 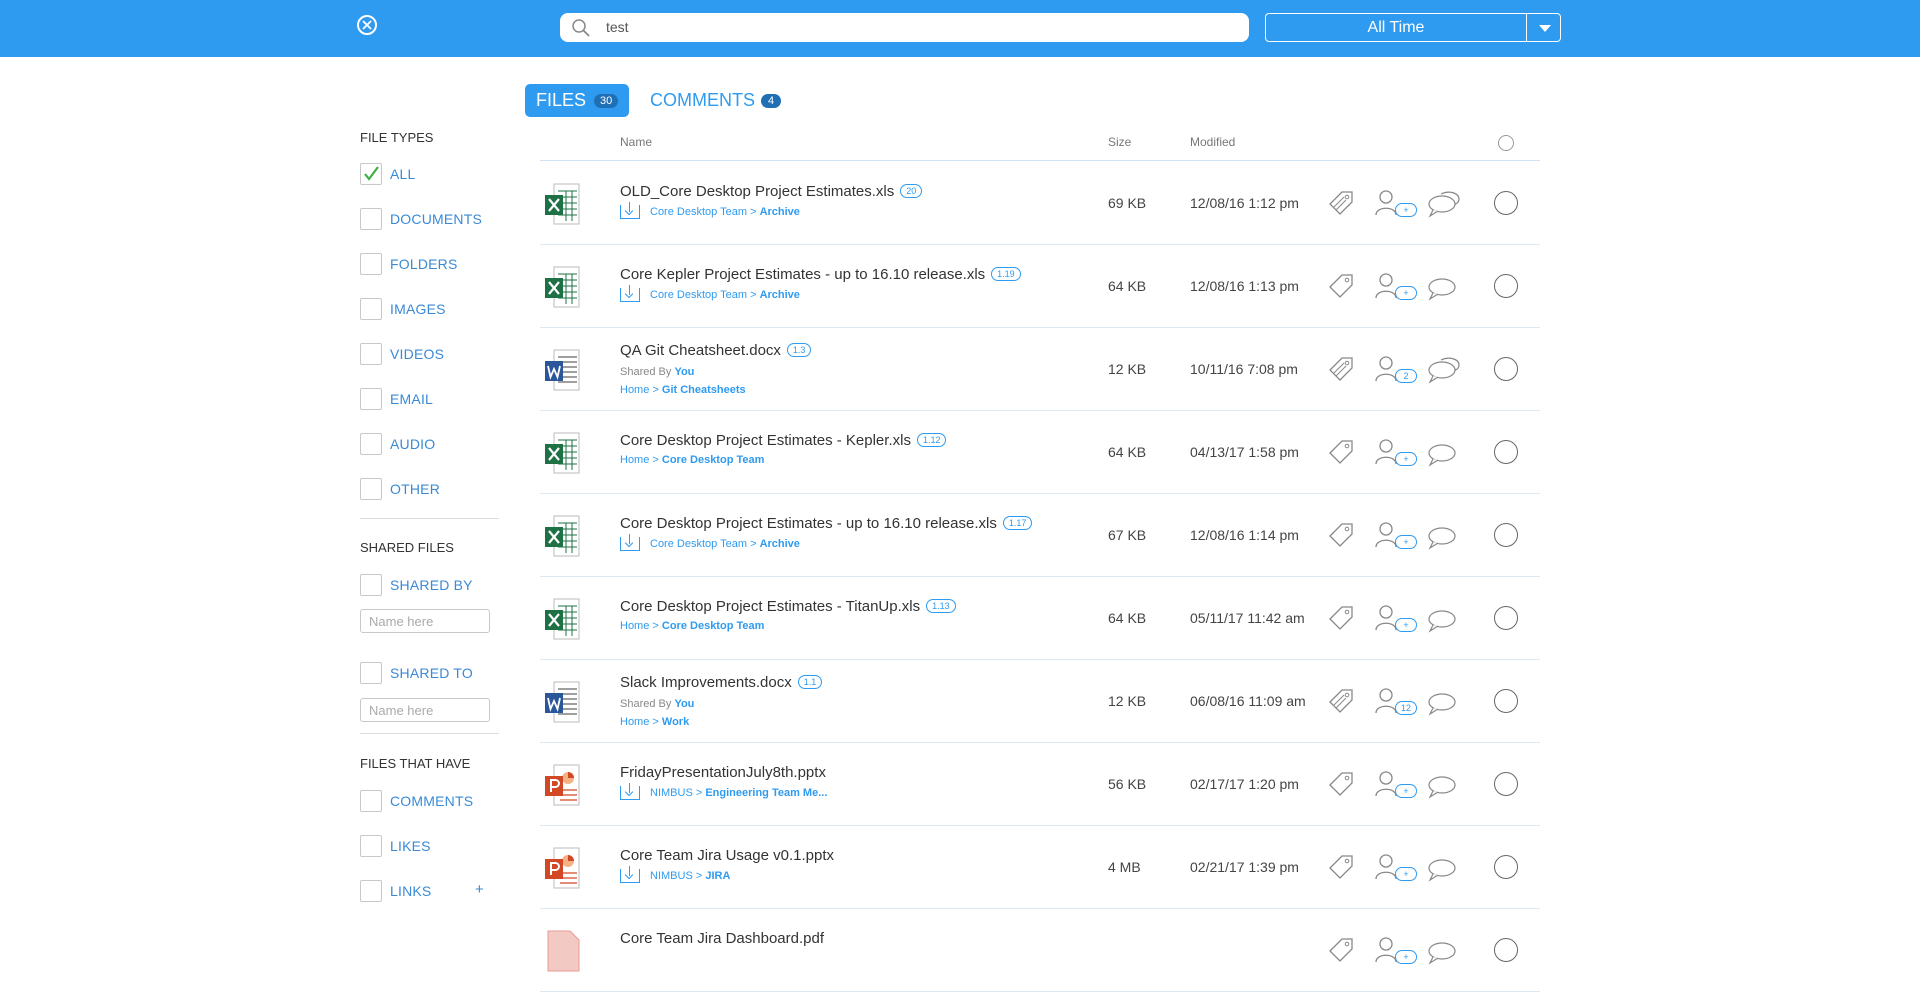 I want to click on location-folder: Work, so click(x=675, y=722).